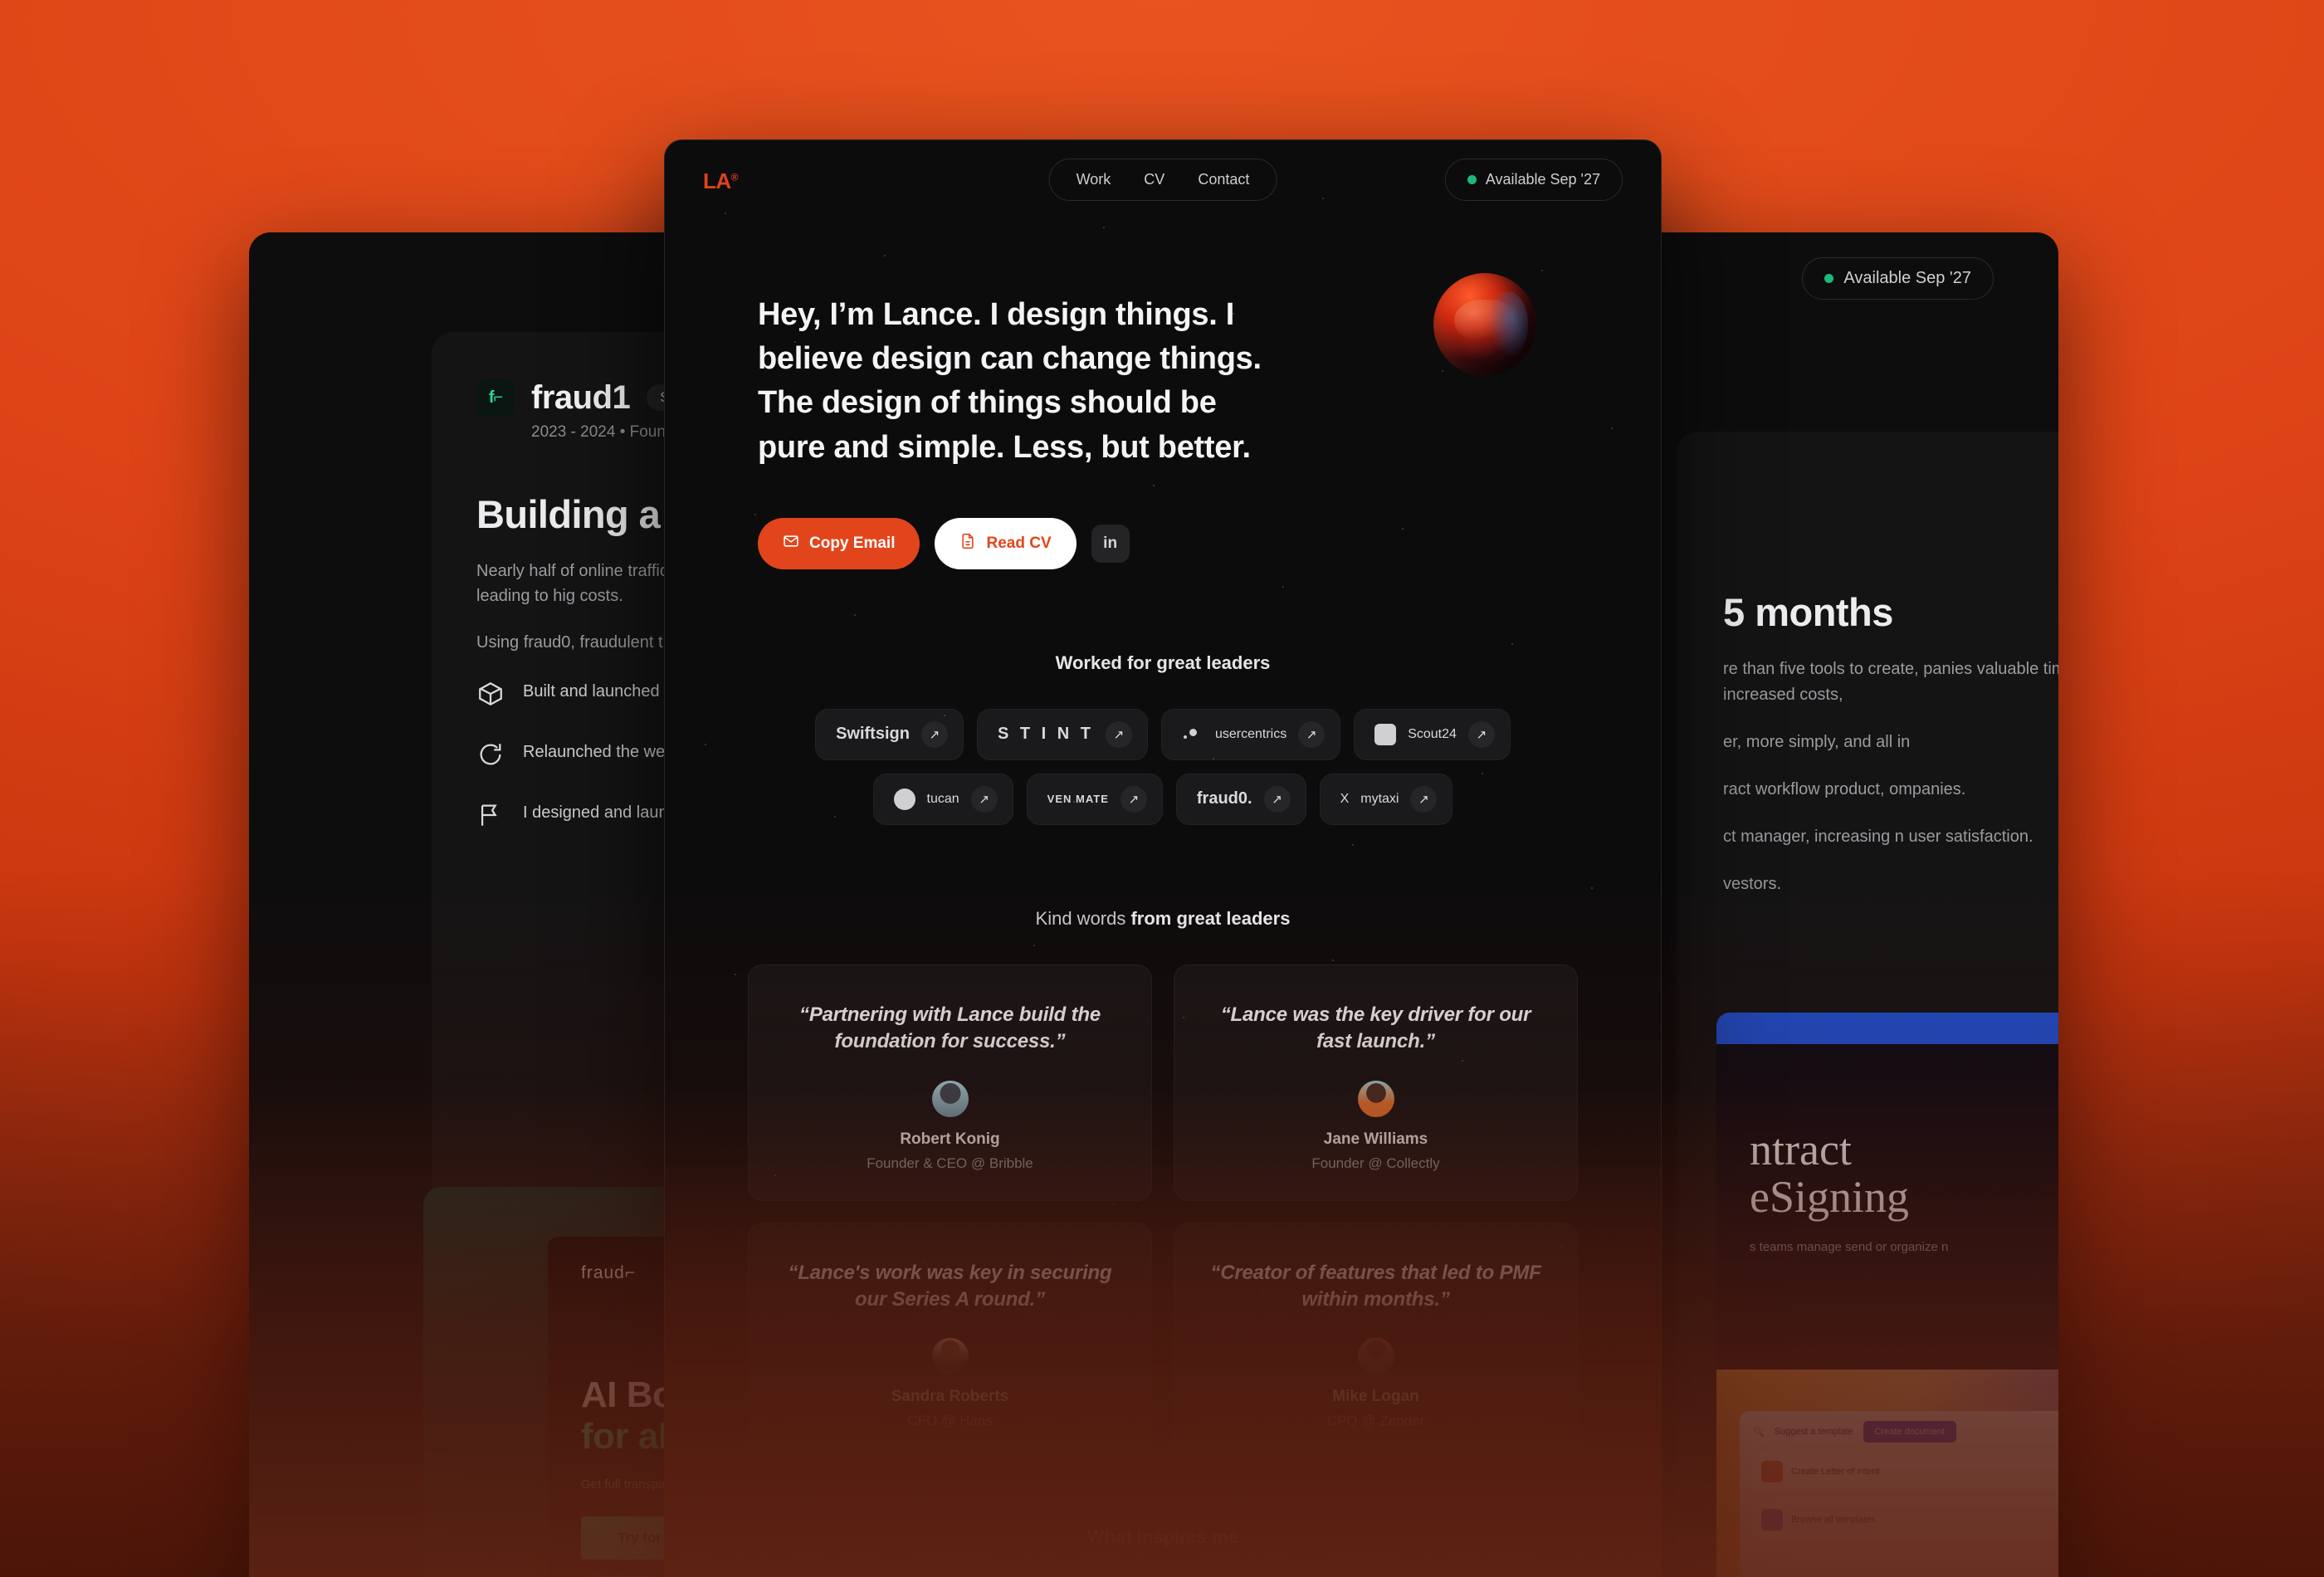  I want to click on flag-icon, so click(491, 819).